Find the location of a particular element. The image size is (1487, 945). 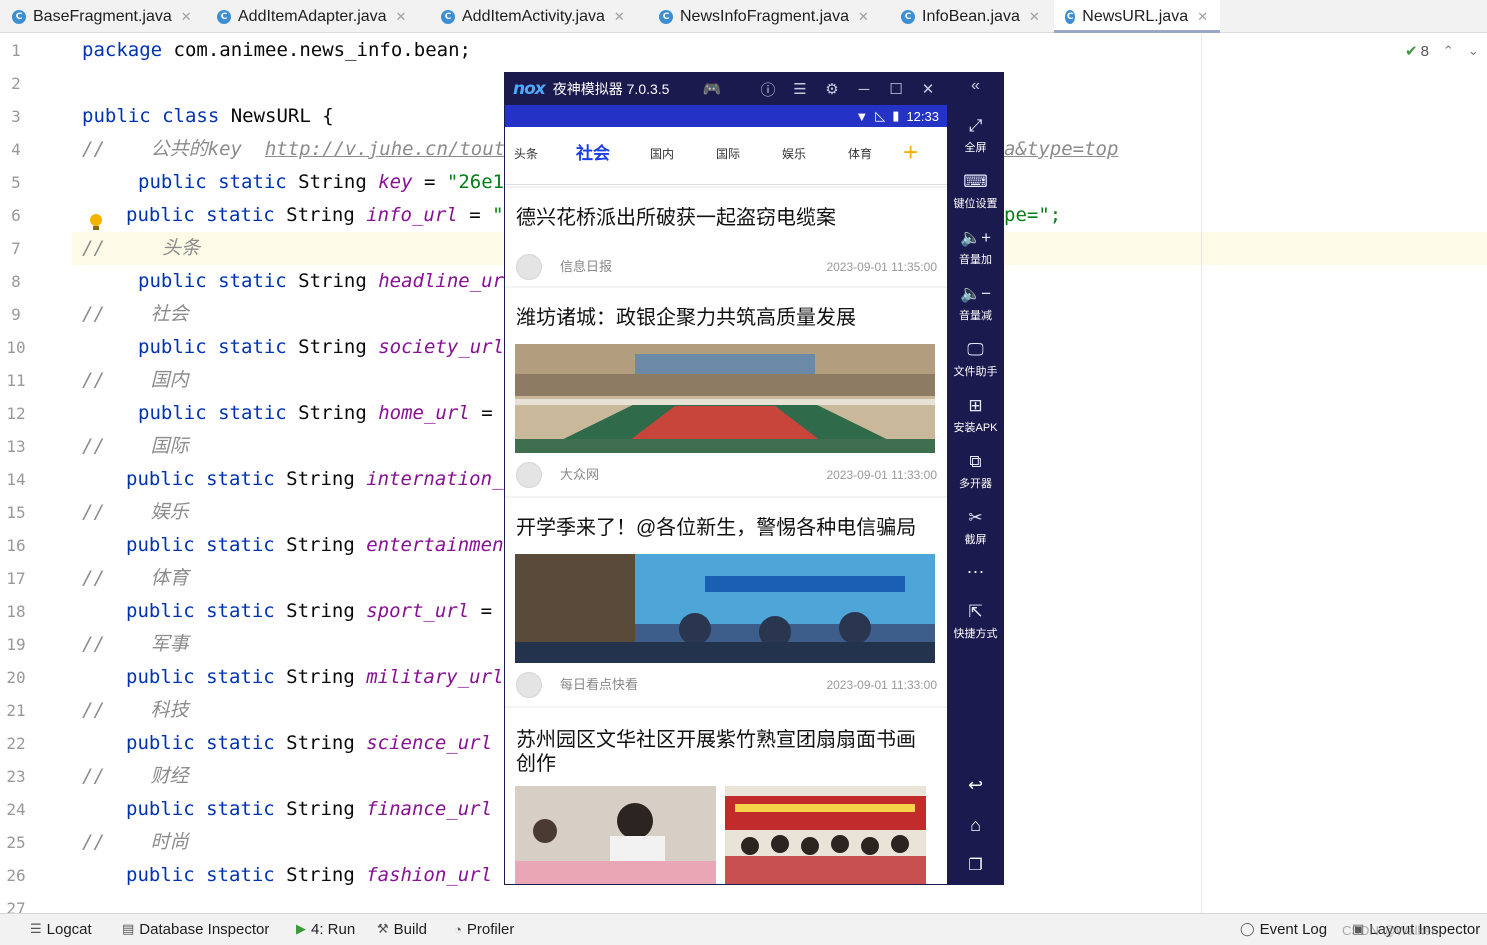

news-category-tabs: 头条 社会 国内 国际 娱乐 体育 + is located at coordinates (726, 156).